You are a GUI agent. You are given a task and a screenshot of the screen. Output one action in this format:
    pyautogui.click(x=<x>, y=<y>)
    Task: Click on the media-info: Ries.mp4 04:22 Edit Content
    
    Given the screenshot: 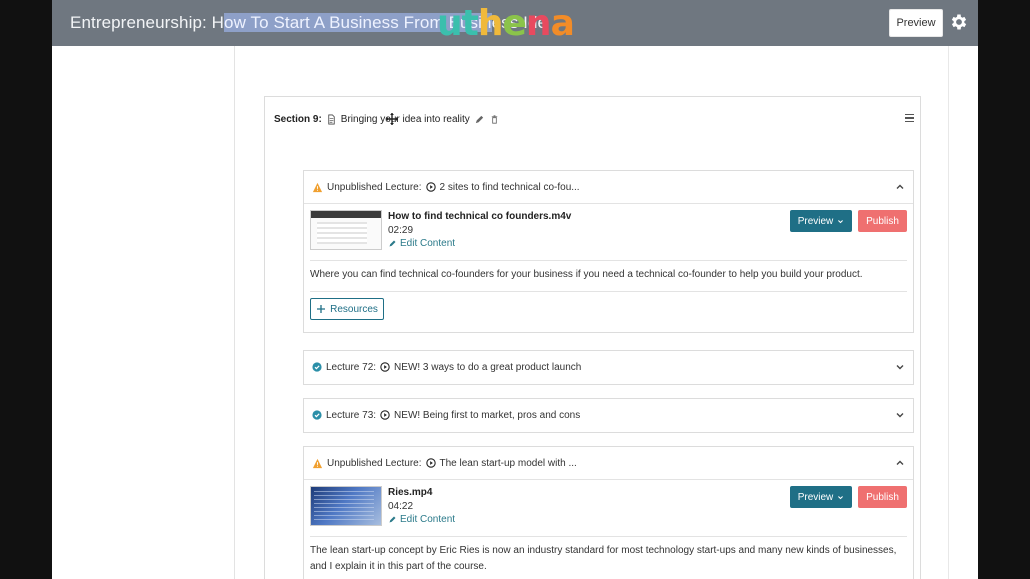 What is the action you would take?
    pyautogui.click(x=421, y=506)
    